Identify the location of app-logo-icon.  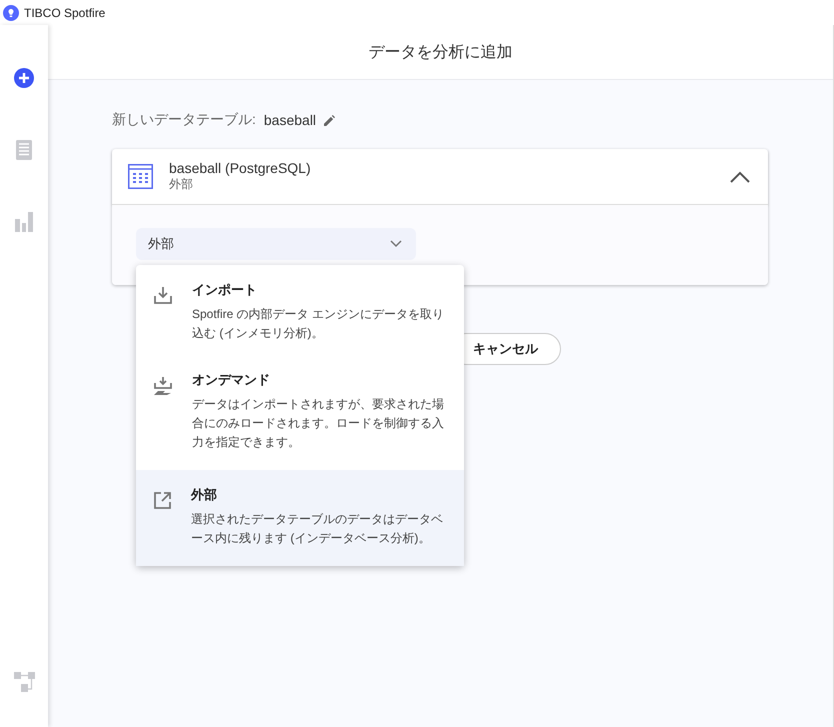
(11, 12).